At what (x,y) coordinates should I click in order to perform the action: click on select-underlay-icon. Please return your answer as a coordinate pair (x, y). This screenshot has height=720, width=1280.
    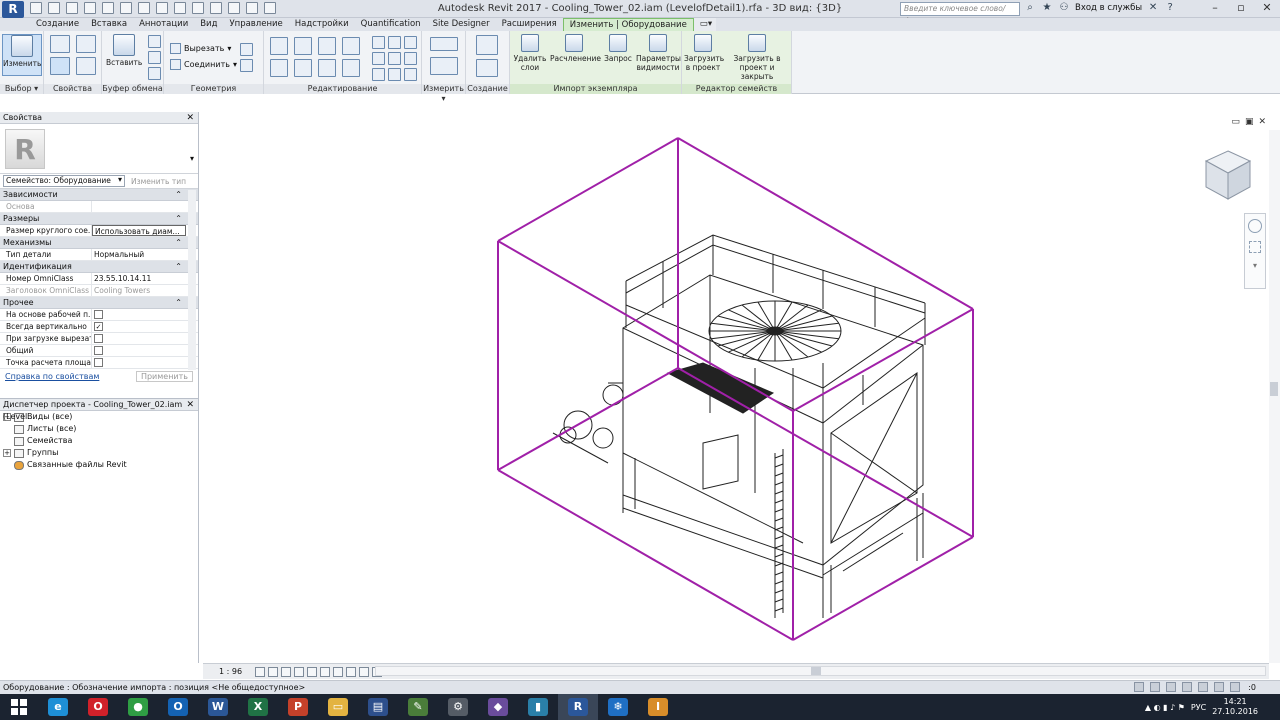
    Looking at the image, I should click on (1155, 687).